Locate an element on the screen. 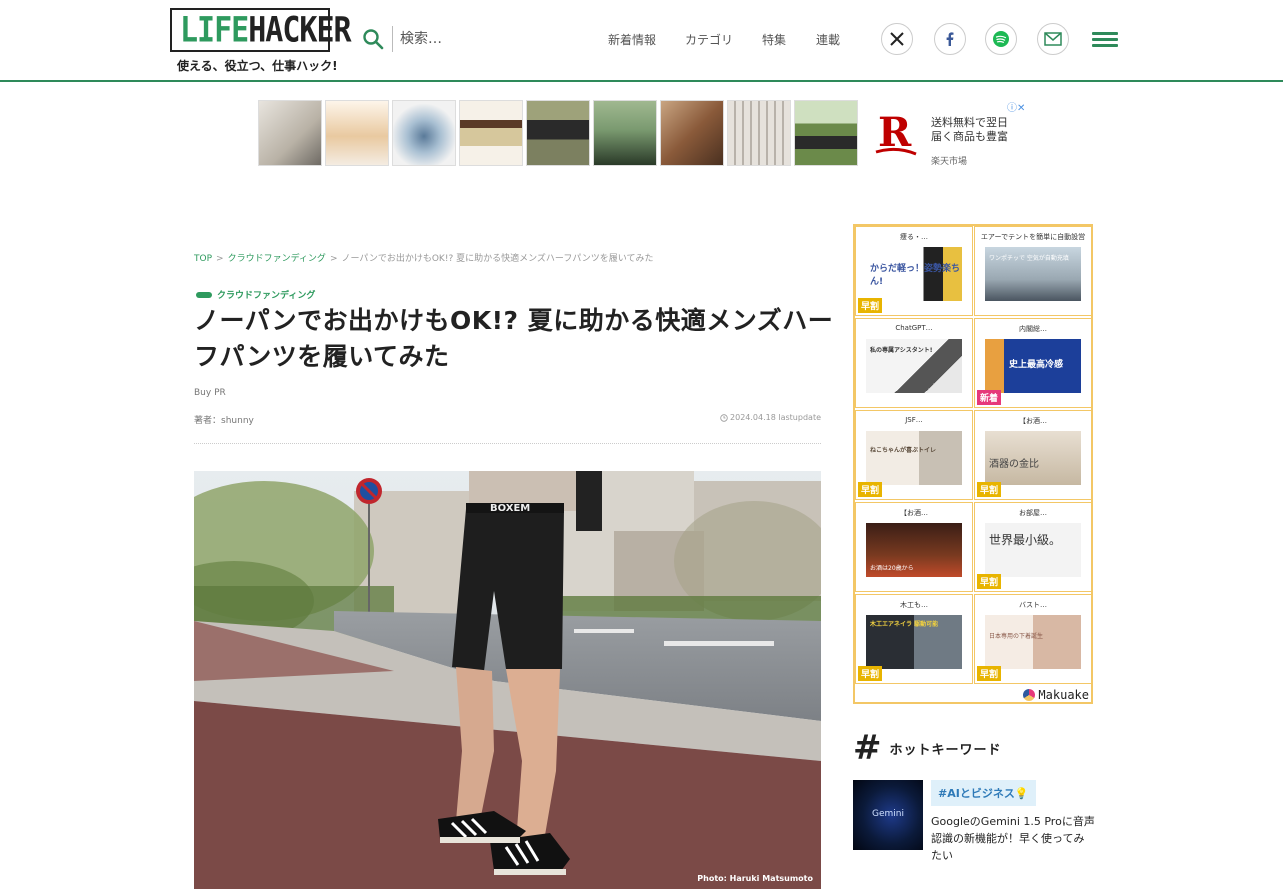  logo-life-text: LIFE is located at coordinates (214, 30).